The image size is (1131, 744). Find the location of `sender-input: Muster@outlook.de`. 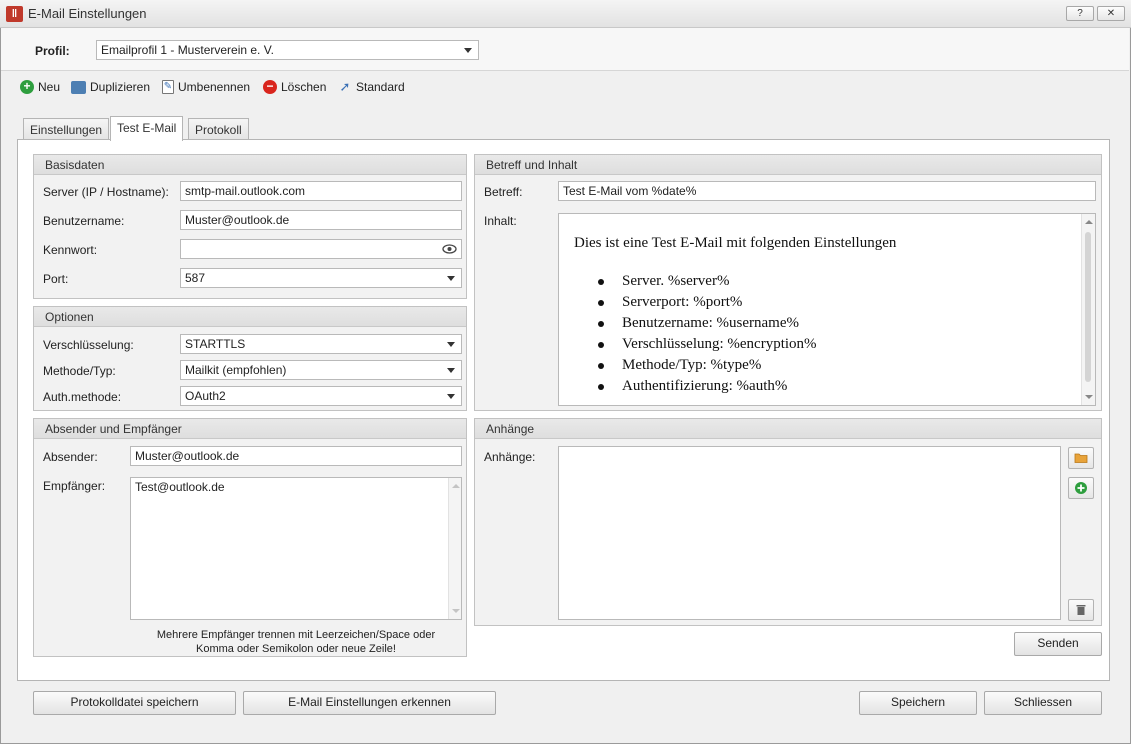

sender-input: Muster@outlook.de is located at coordinates (296, 456).